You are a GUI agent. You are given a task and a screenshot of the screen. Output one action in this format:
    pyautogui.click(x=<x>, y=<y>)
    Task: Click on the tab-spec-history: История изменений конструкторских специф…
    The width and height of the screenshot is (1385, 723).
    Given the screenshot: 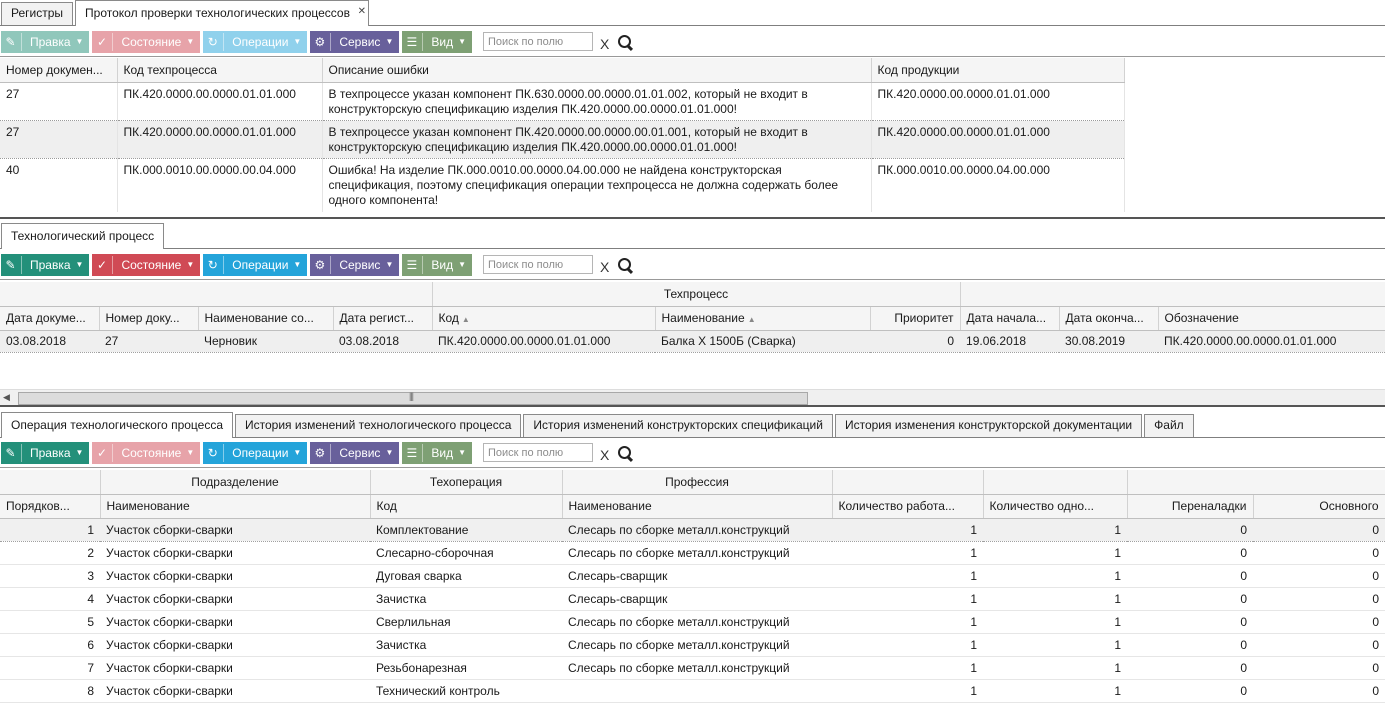 What is the action you would take?
    pyautogui.click(x=678, y=425)
    